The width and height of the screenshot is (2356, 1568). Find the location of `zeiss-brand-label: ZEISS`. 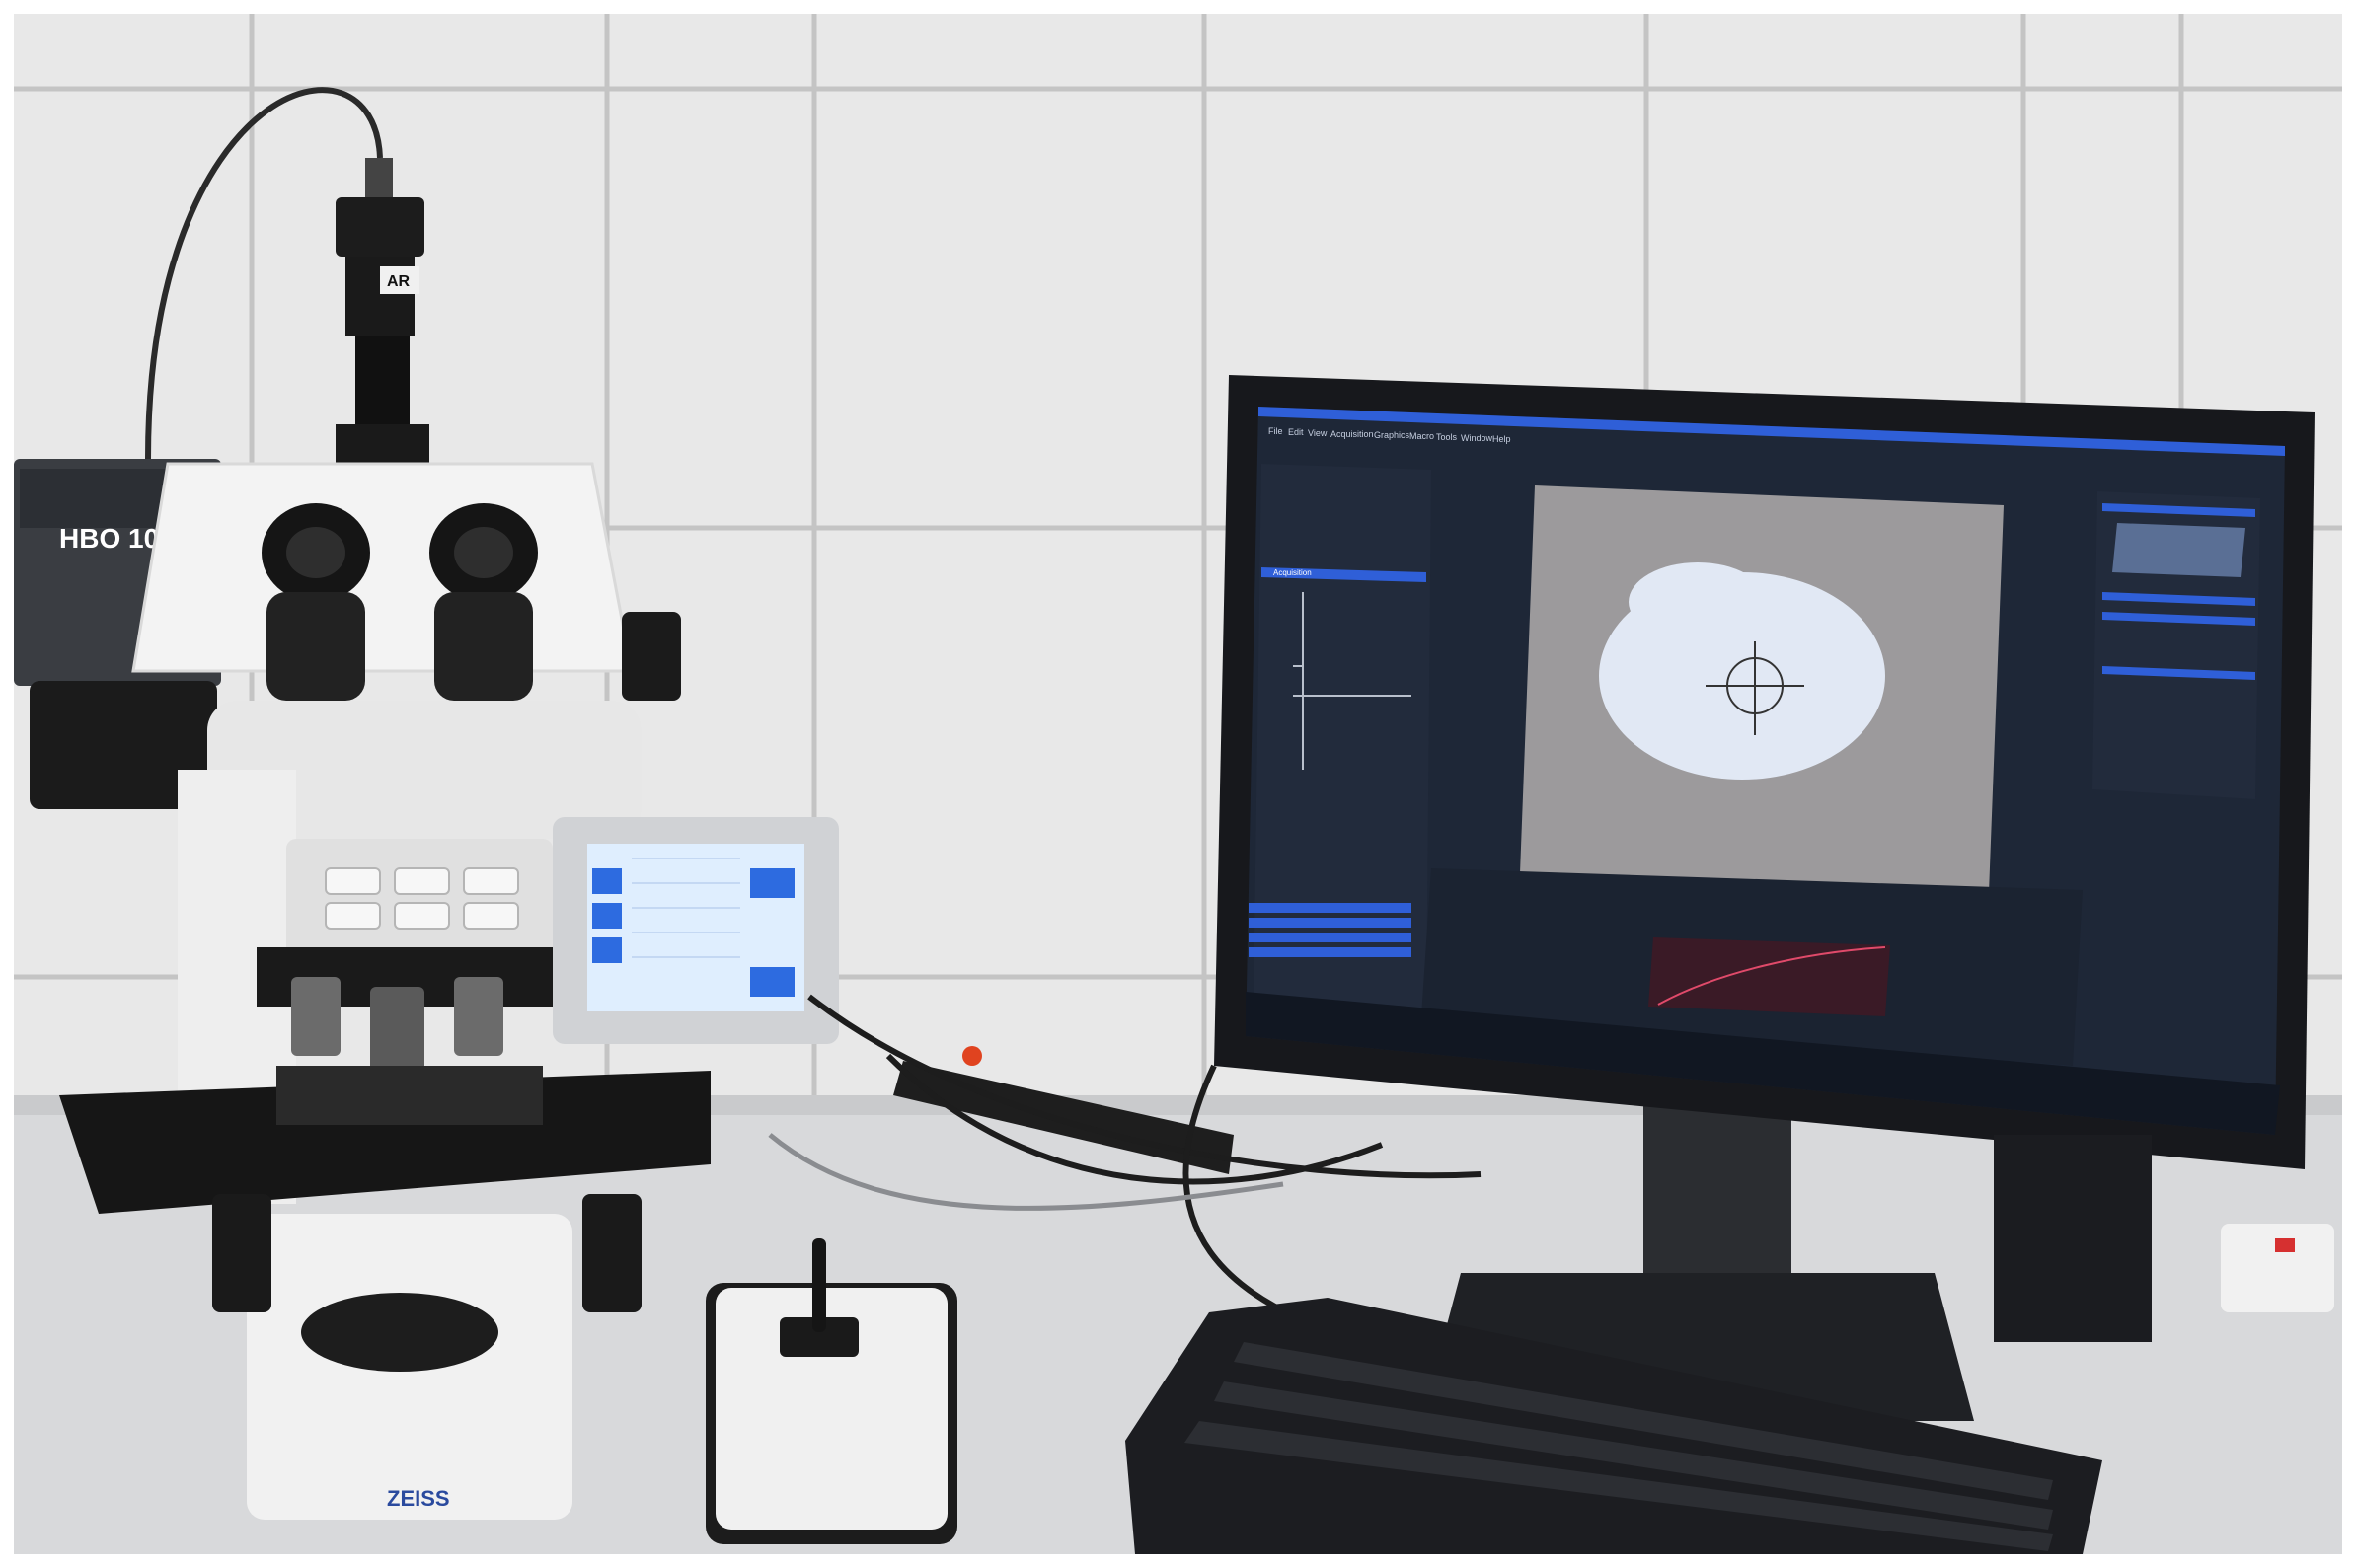

zeiss-brand-label: ZEISS is located at coordinates (418, 1499).